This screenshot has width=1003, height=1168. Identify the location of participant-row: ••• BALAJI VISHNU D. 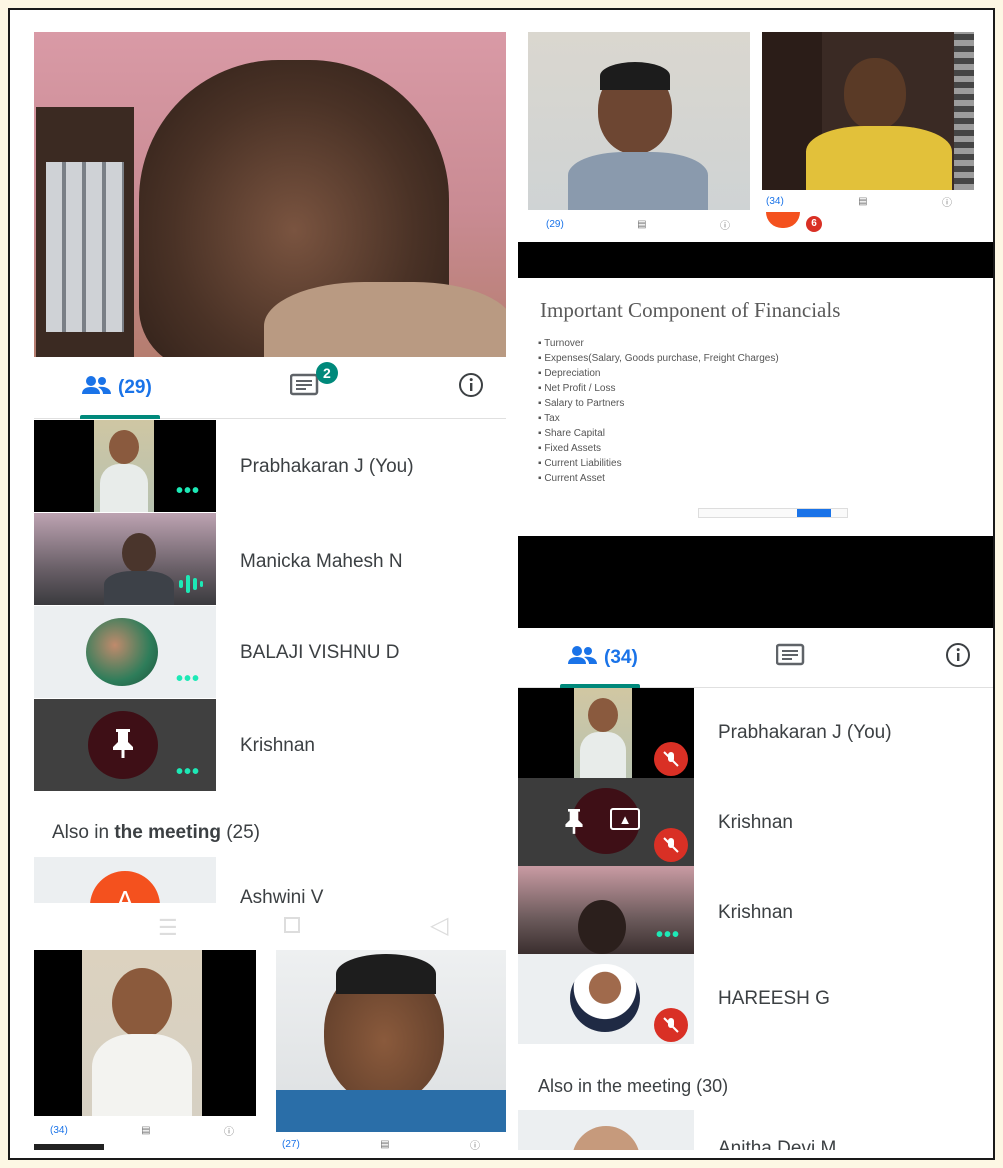
(270, 652).